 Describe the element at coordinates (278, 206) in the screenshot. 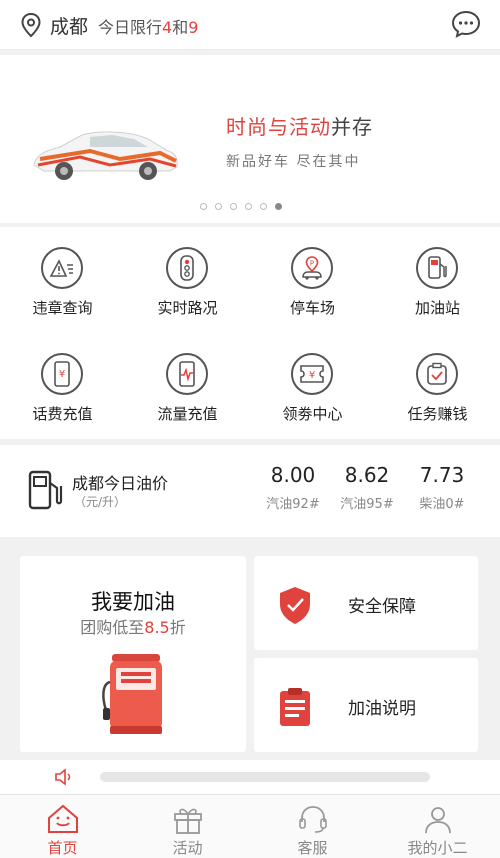

I see `carousel-dot-active` at that location.